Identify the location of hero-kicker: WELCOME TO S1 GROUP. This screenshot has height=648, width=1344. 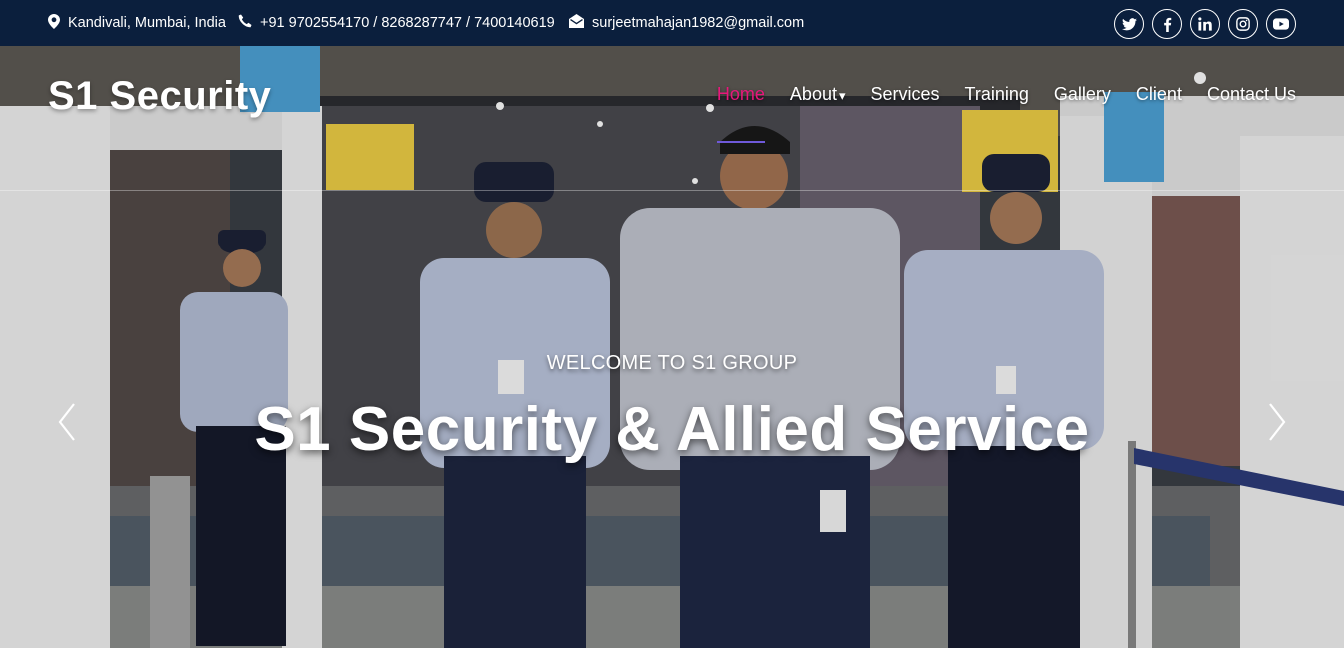
(672, 363).